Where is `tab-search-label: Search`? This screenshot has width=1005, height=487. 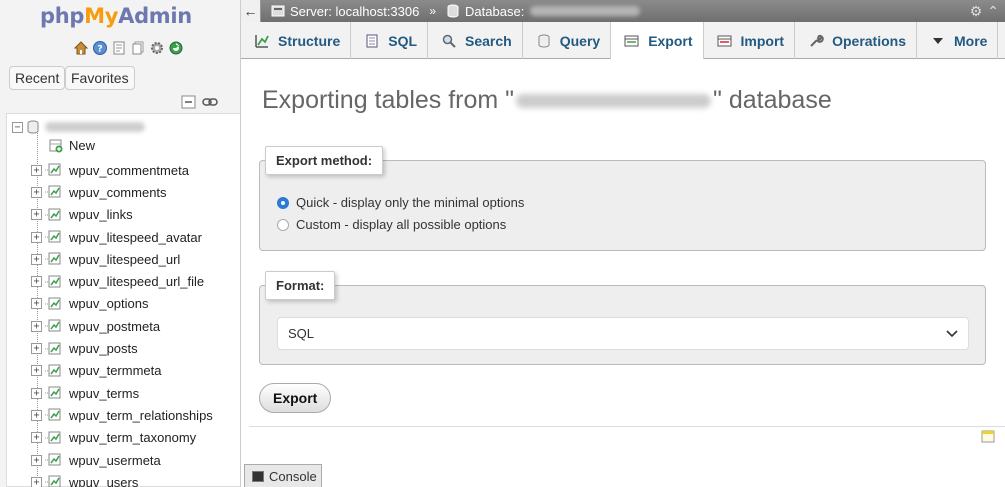 tab-search-label: Search is located at coordinates (488, 40).